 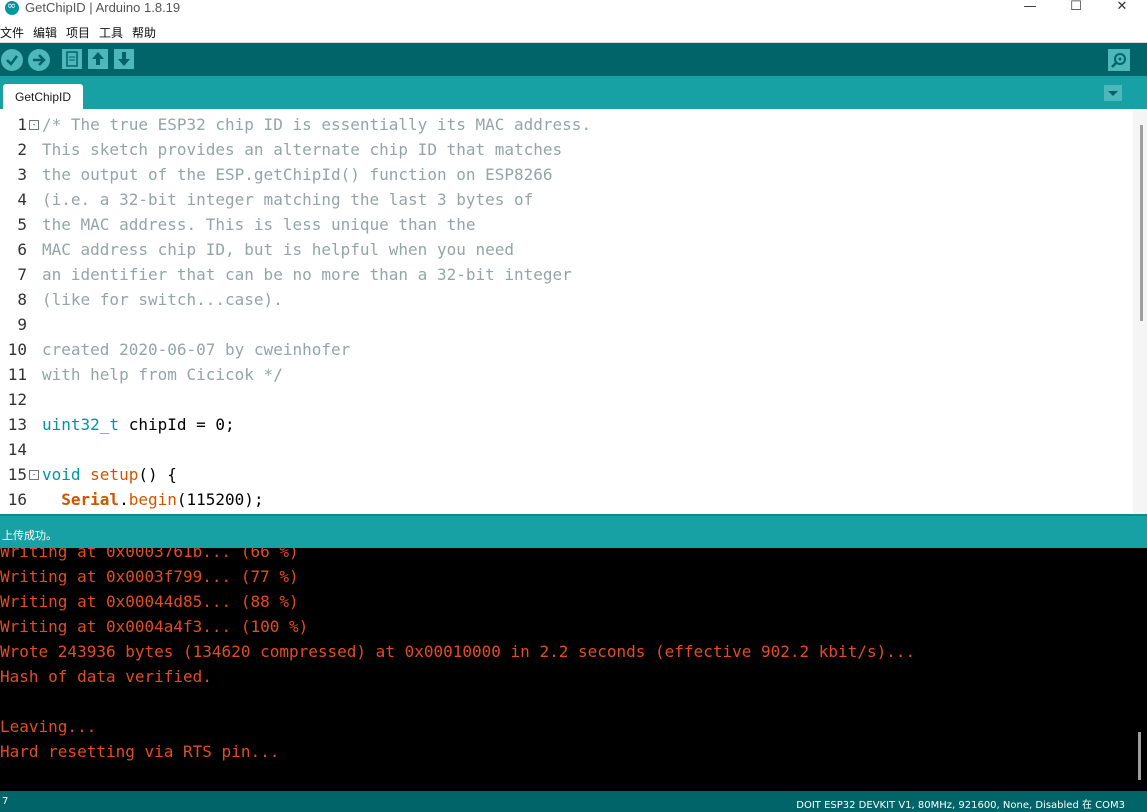 I want to click on open-icon, so click(x=98, y=58).